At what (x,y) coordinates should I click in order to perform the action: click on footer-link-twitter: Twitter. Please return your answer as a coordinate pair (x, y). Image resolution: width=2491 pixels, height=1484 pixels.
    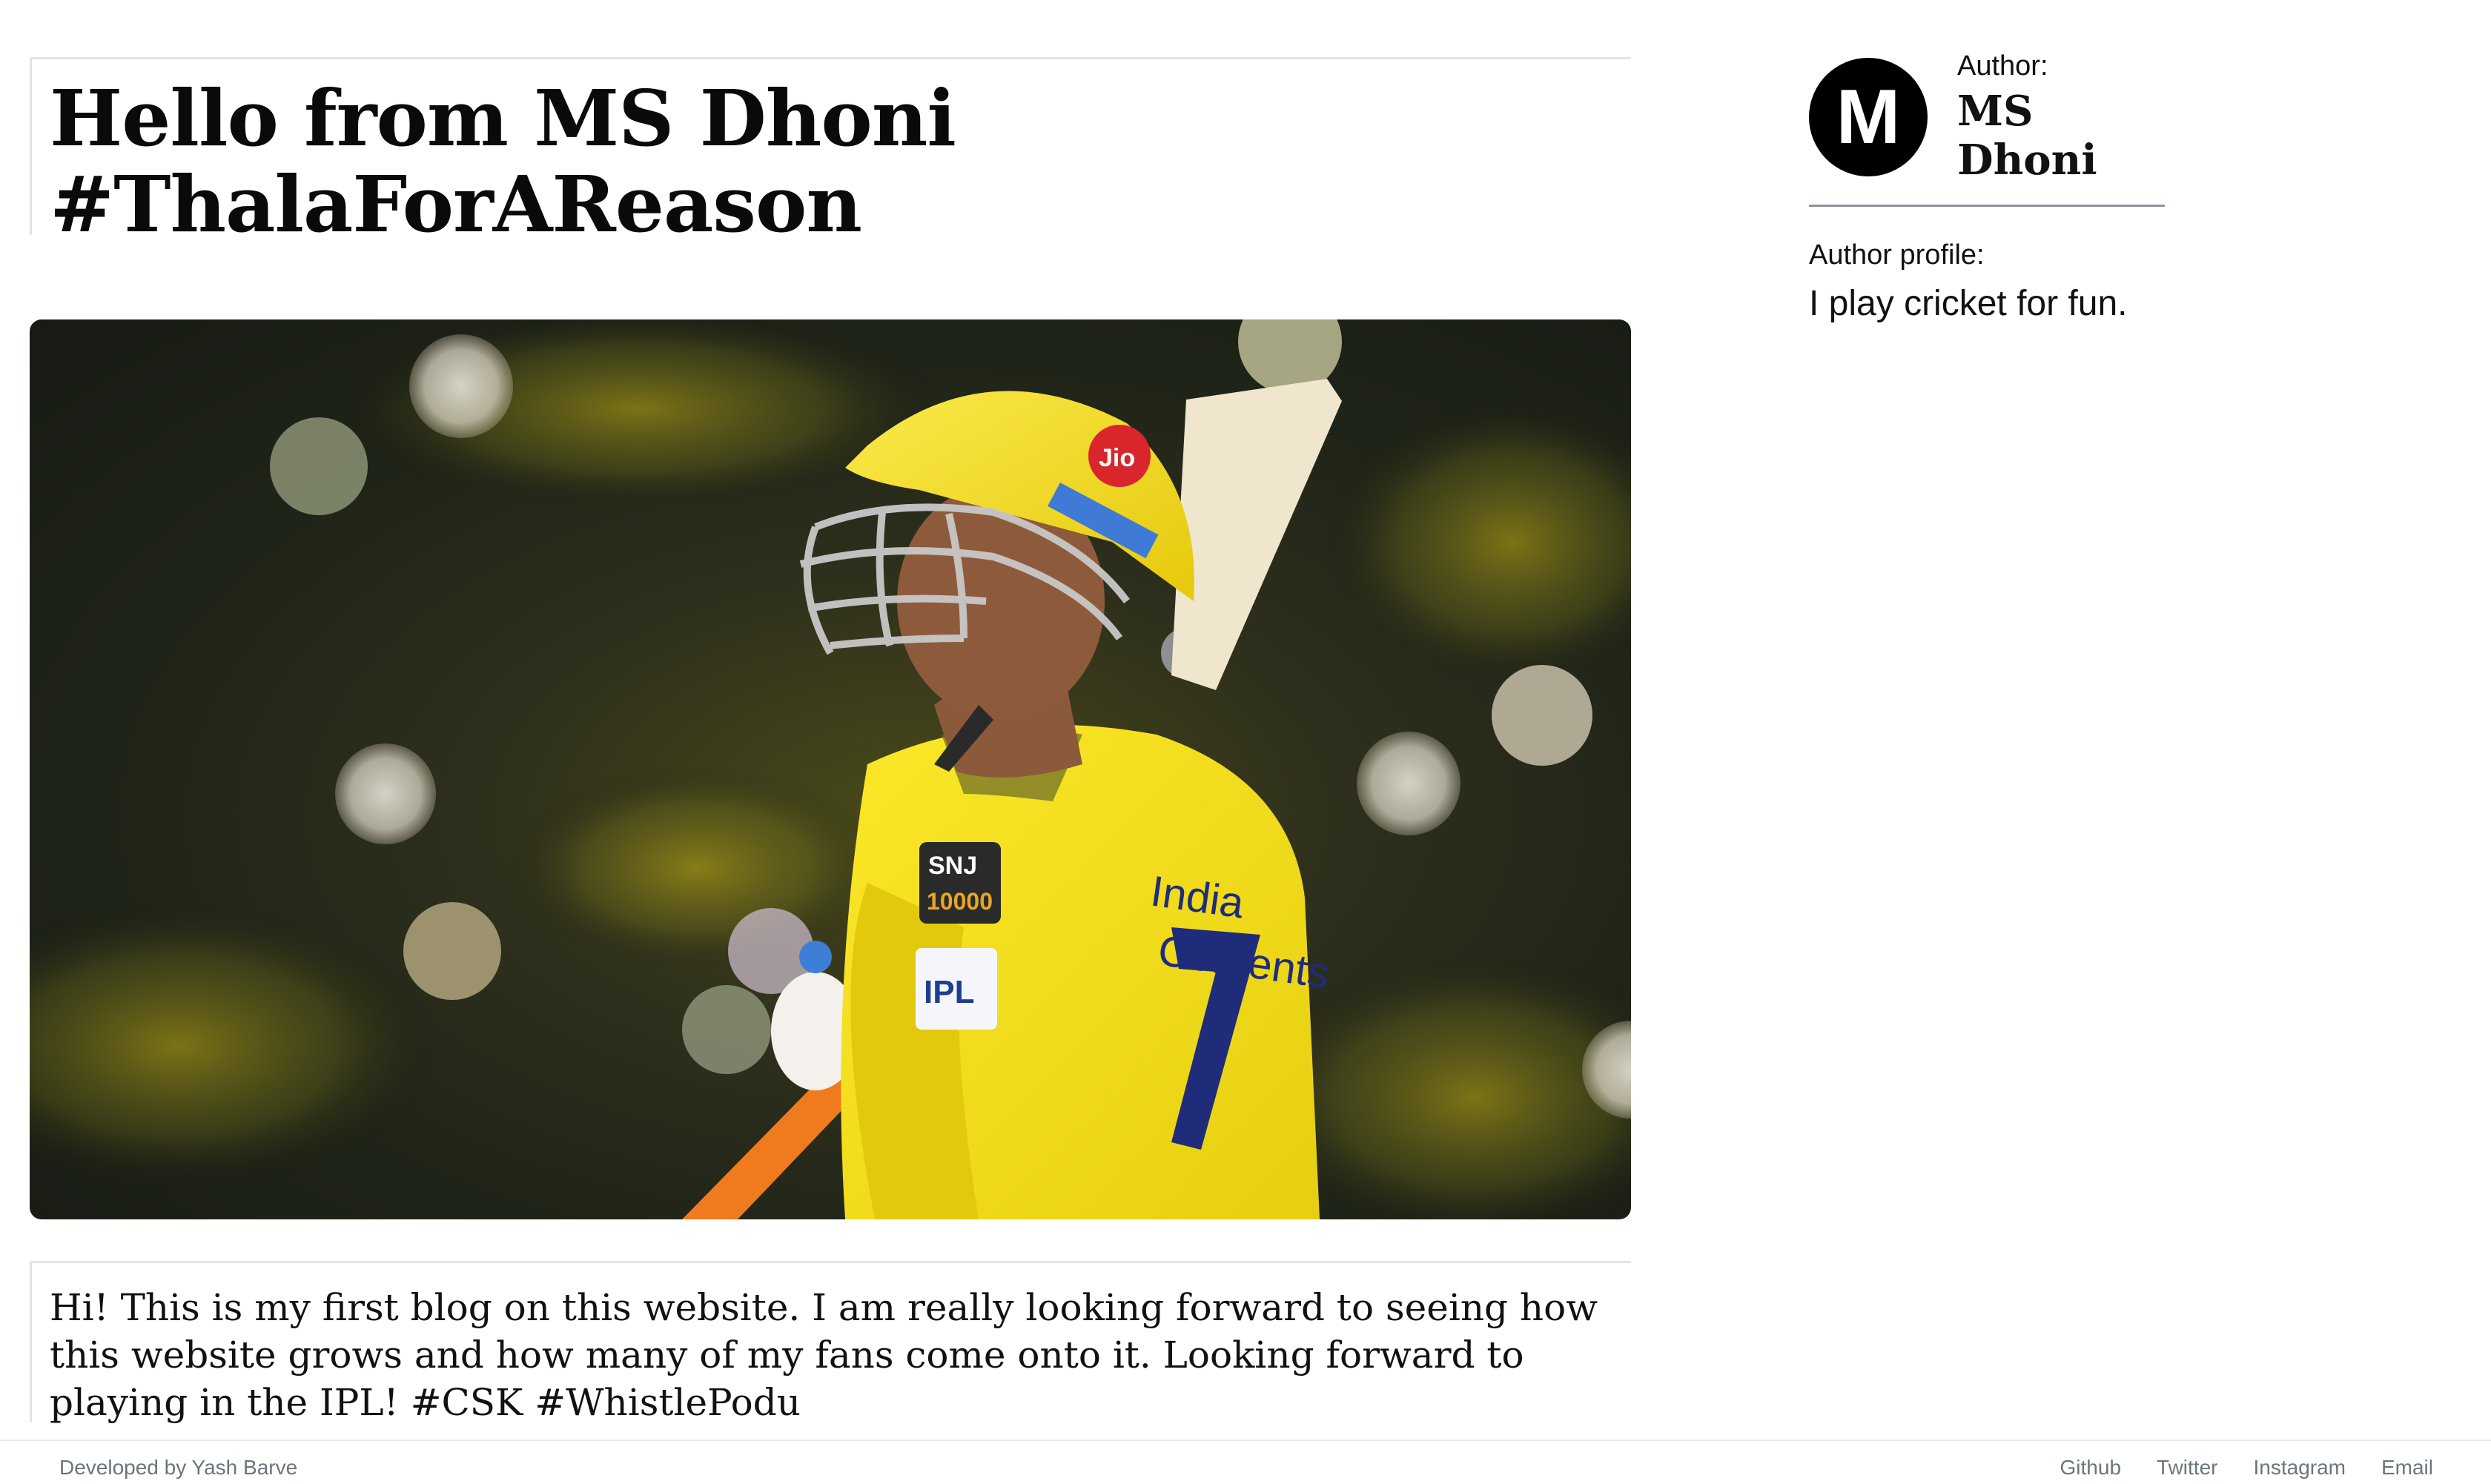
    Looking at the image, I should click on (2187, 1468).